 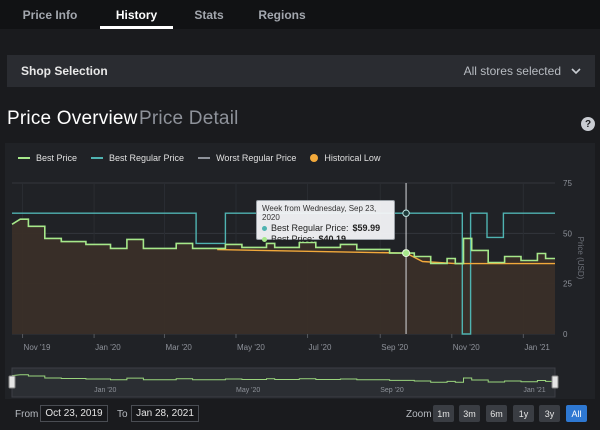 What do you see at coordinates (496, 413) in the screenshot?
I see `zoom-6m-button: 6m` at bounding box center [496, 413].